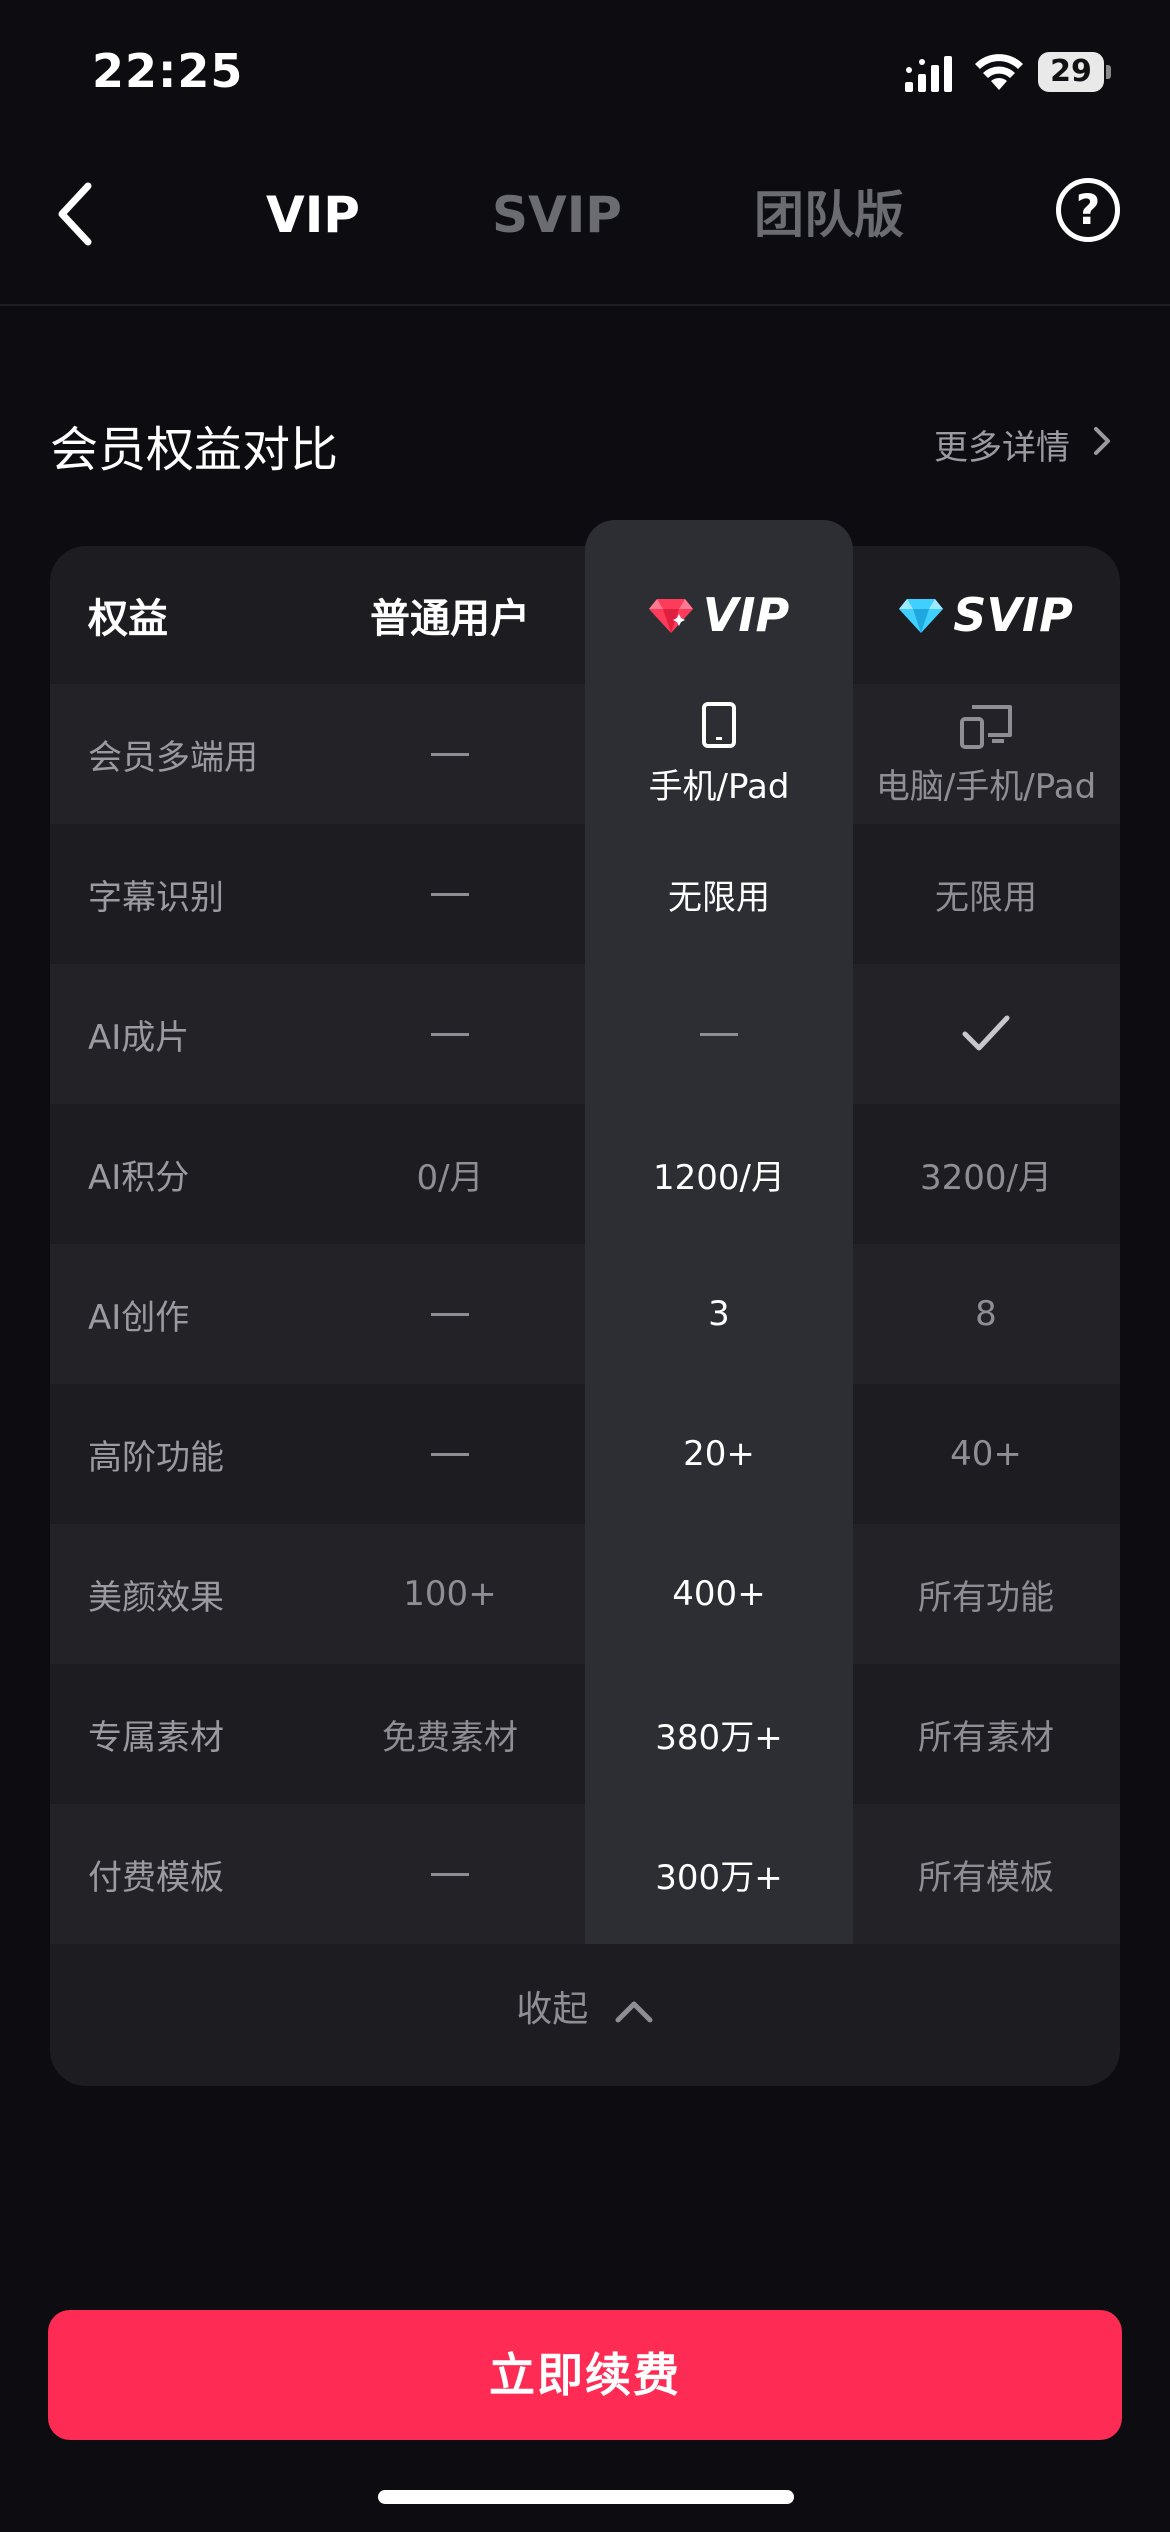 The image size is (1170, 2532). I want to click on status-time: 22:25, so click(168, 71).